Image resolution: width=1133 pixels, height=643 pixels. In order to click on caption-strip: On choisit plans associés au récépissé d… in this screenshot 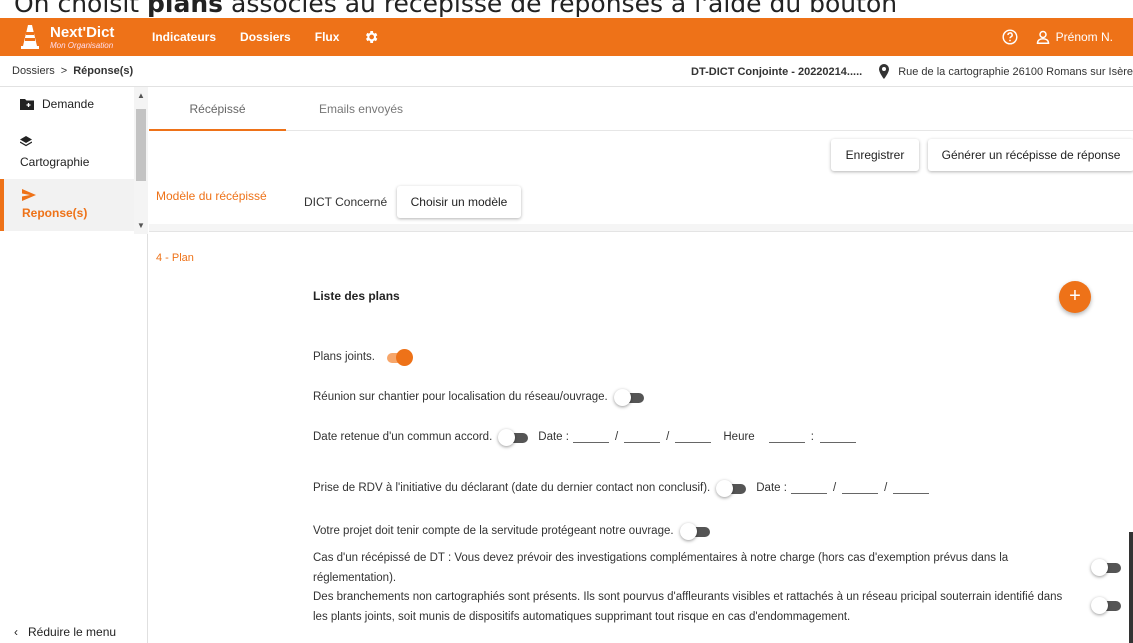, I will do `click(566, 9)`.